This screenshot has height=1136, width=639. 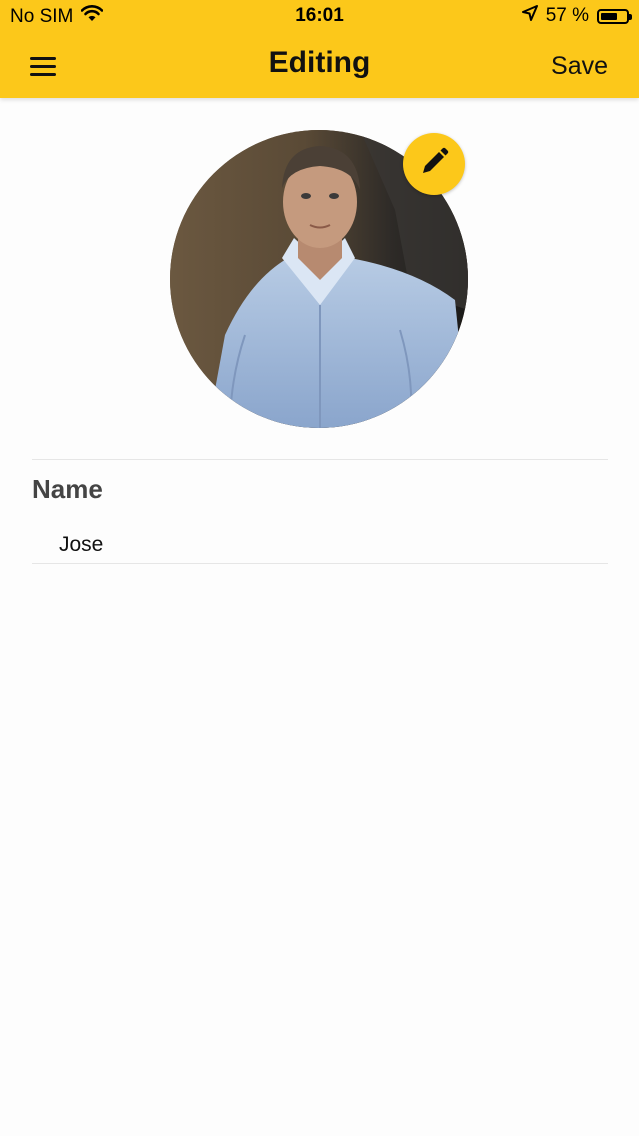 What do you see at coordinates (320, 563) in the screenshot?
I see `name-field-underline` at bounding box center [320, 563].